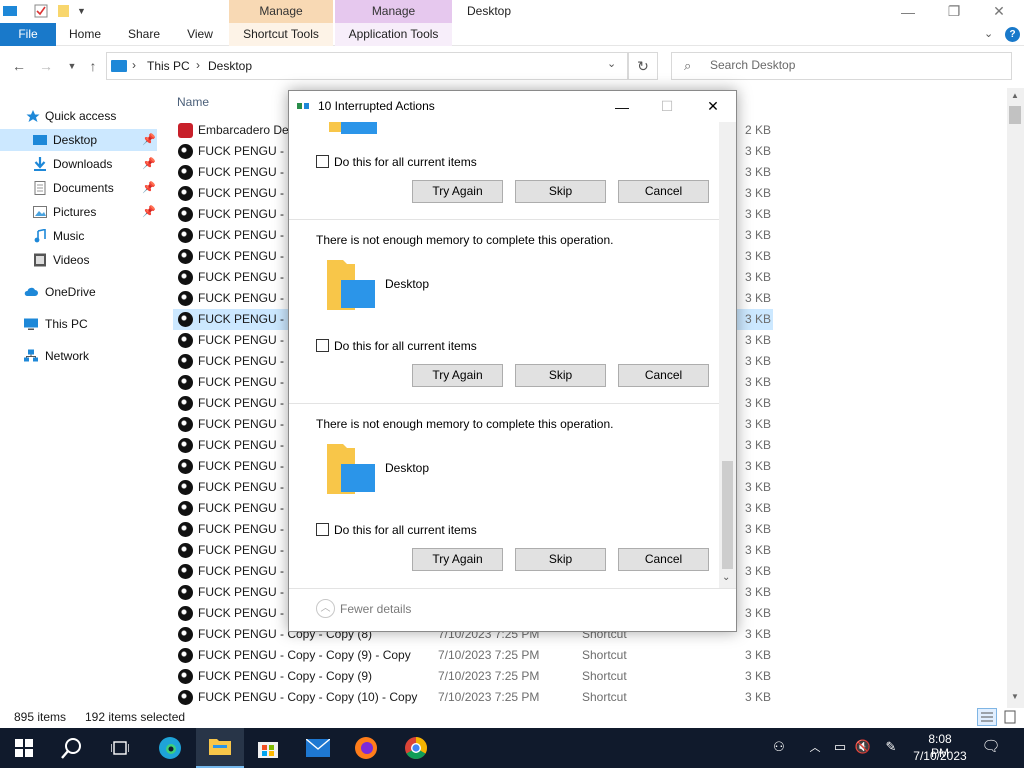  I want to click on dialog-scrollbar: ⌄, so click(727, 355).